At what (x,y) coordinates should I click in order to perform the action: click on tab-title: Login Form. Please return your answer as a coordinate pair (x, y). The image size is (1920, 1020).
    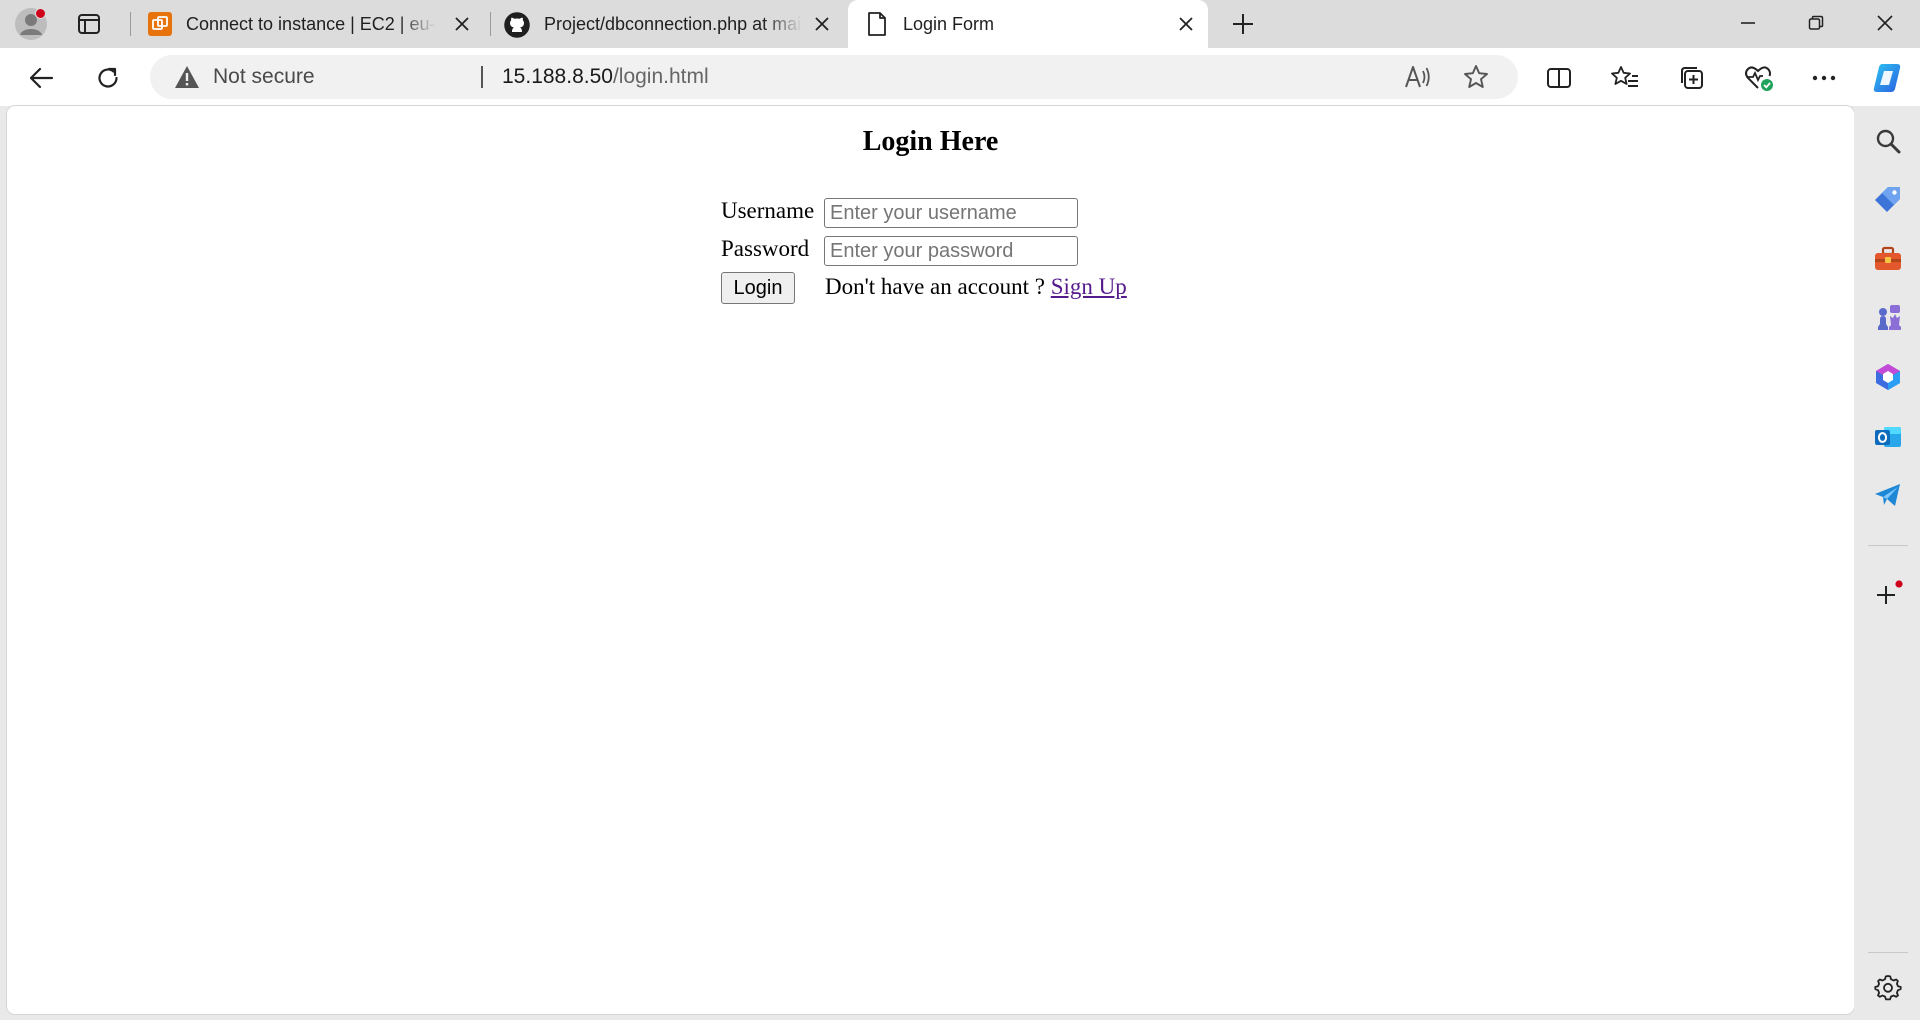
    Looking at the image, I should click on (949, 23).